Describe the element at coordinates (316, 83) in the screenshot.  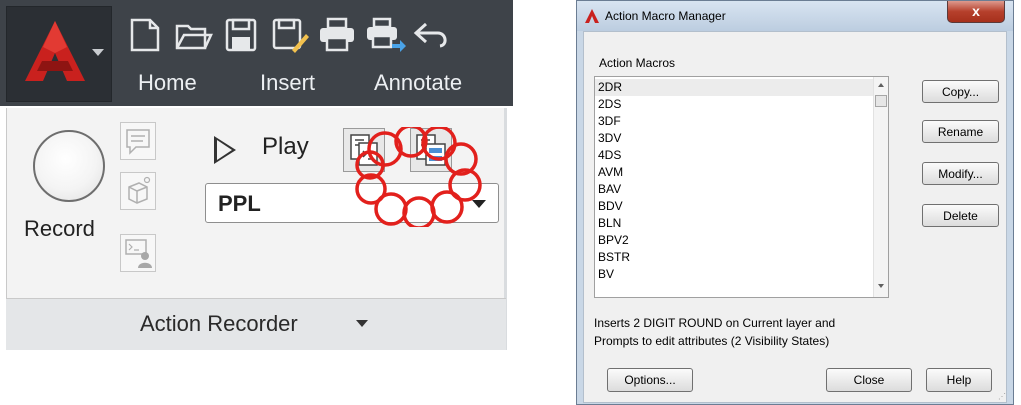
I see `ribbon-tabs: Home Insert Annotate` at that location.